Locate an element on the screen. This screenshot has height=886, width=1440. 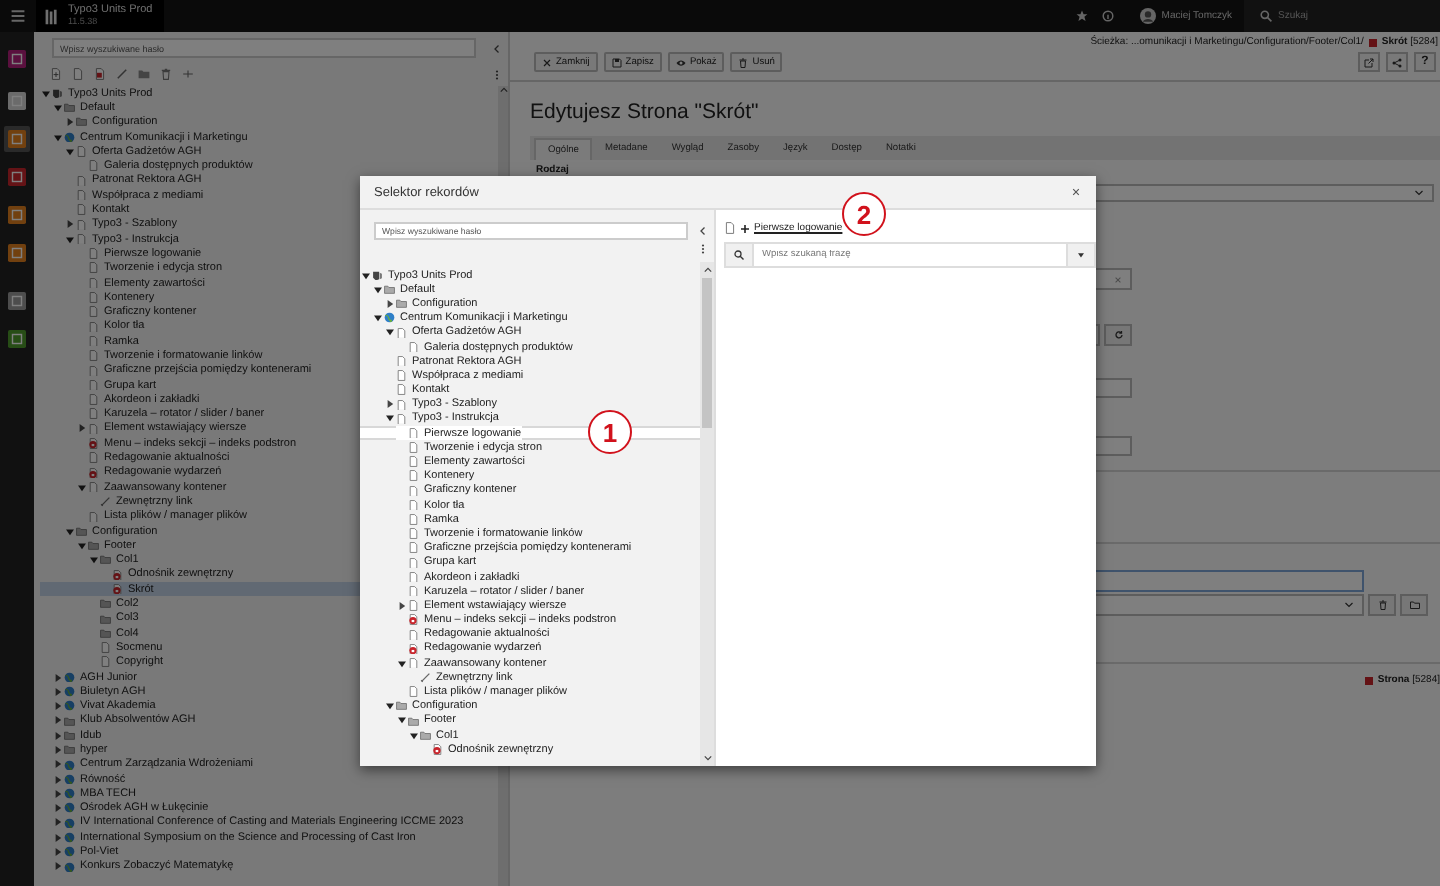
open-in-new-window-button is located at coordinates (1369, 62).